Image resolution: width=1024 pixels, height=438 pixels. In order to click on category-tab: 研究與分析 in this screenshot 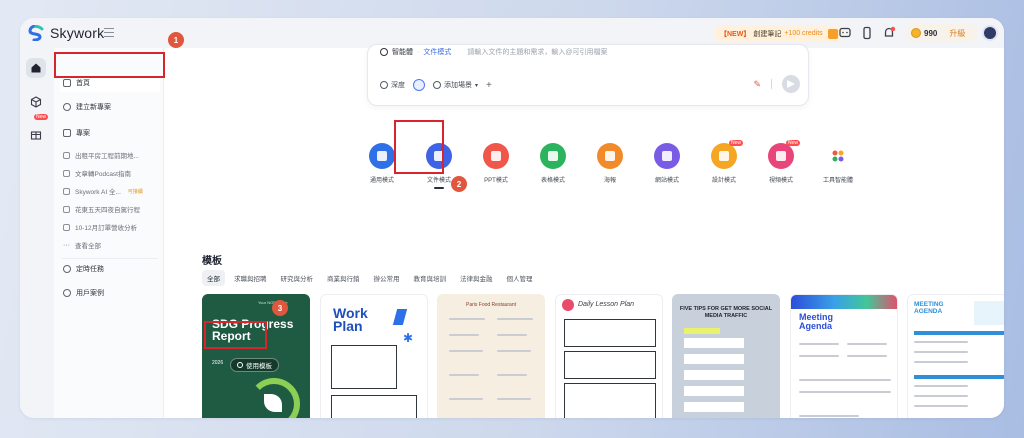, I will do `click(297, 278)`.